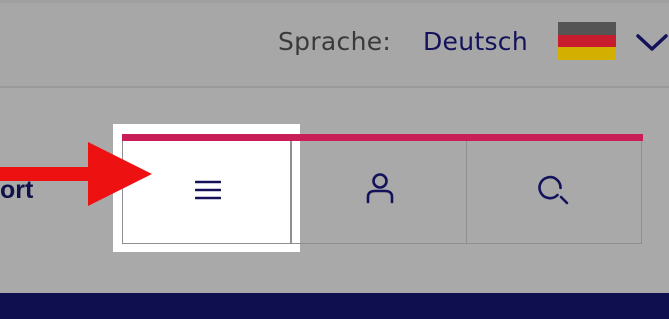  I want to click on hamburger-menu-icon, so click(208, 190).